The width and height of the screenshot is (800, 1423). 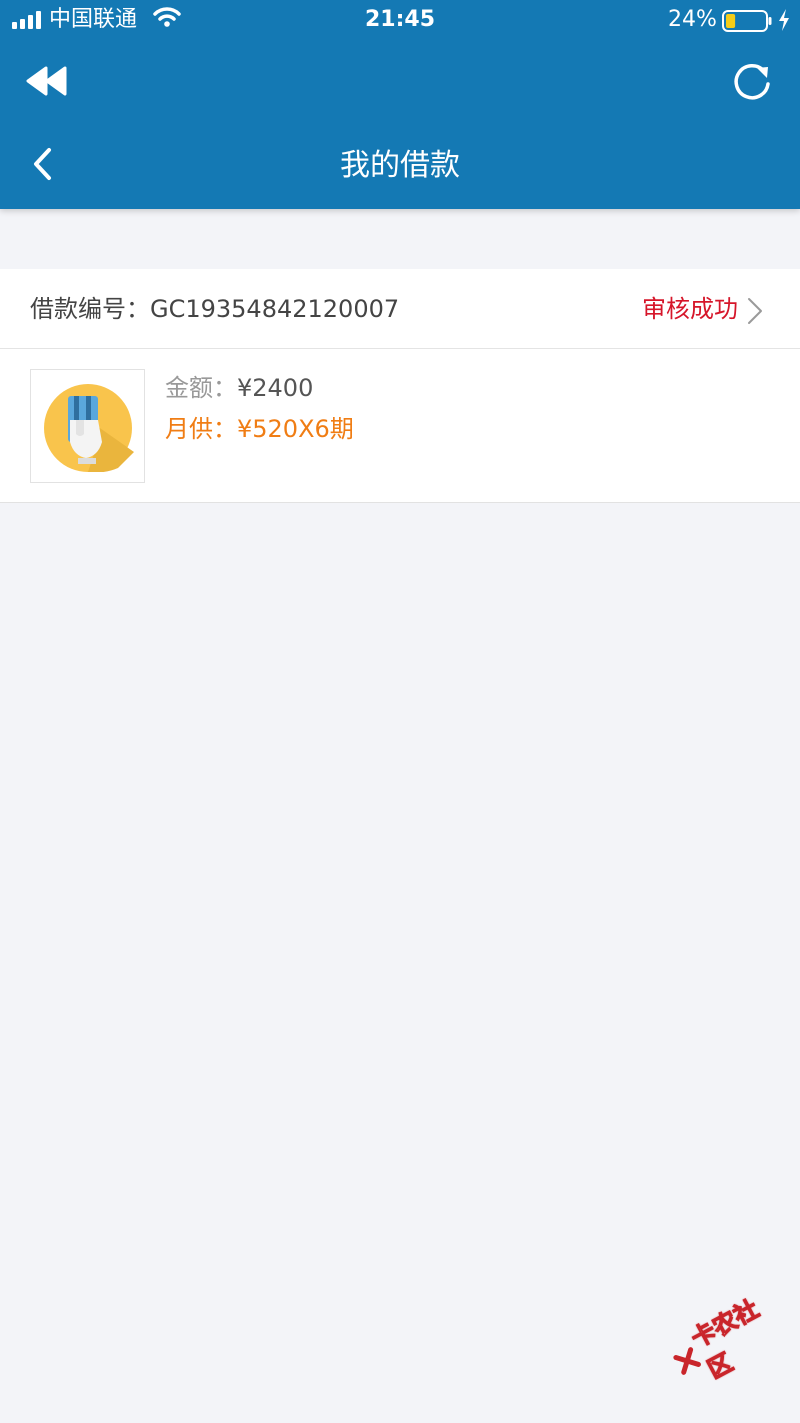 I want to click on battery-percent: 24%, so click(x=692, y=19).